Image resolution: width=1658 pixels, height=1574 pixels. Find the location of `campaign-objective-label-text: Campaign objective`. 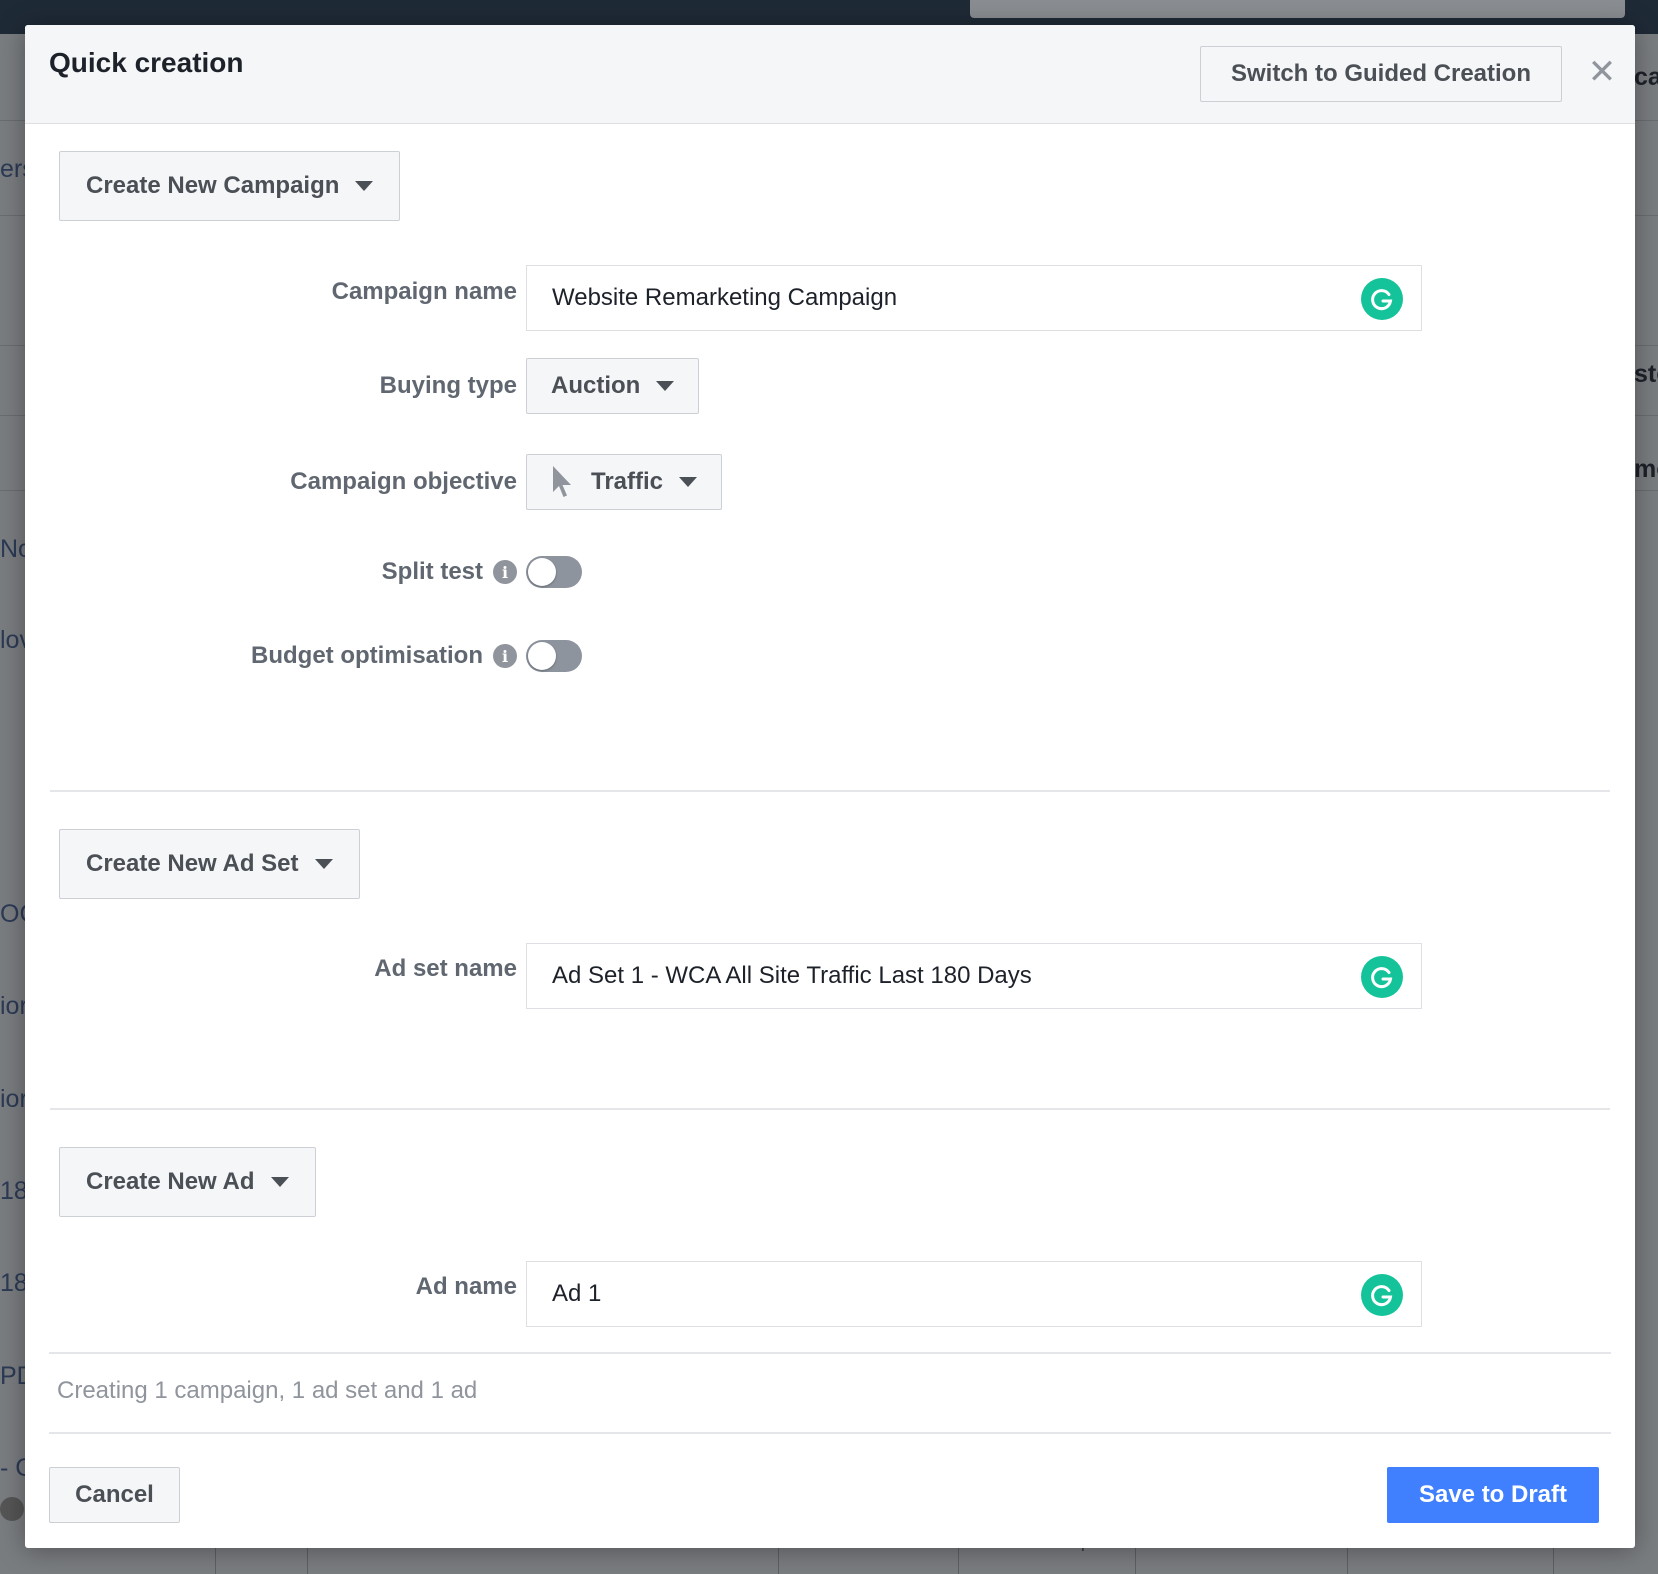

campaign-objective-label-text: Campaign objective is located at coordinates (403, 481).